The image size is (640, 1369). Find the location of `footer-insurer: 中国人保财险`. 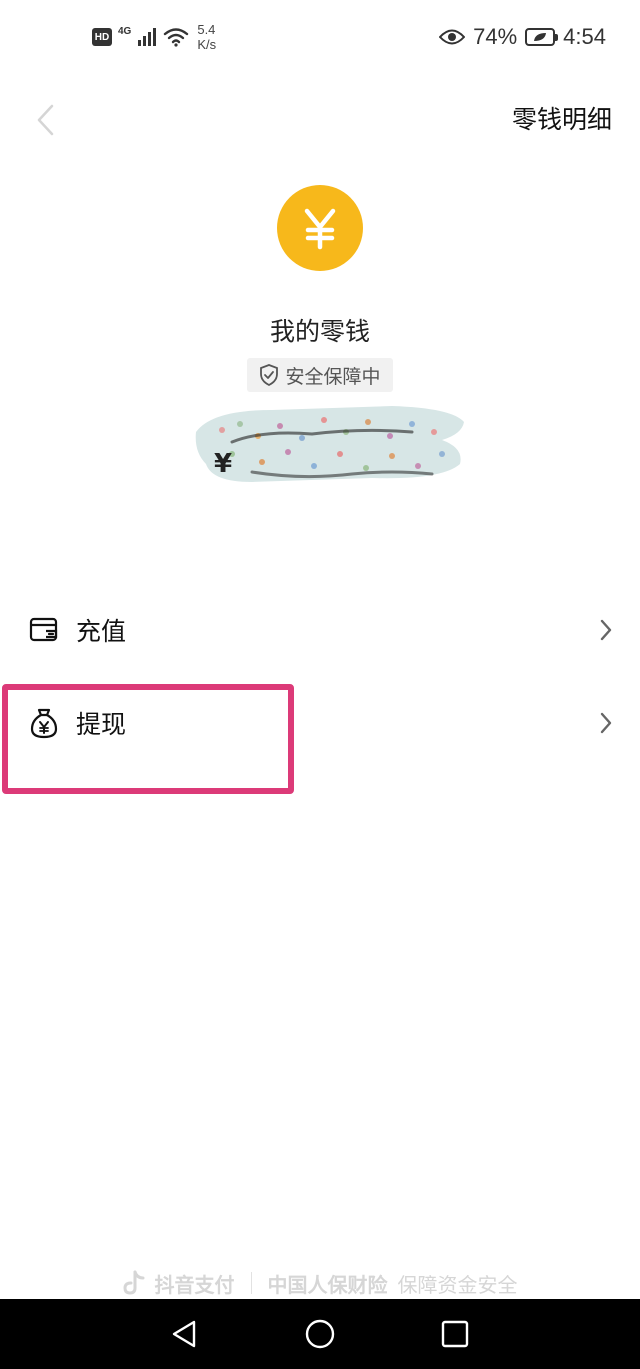

footer-insurer: 中国人保财险 is located at coordinates (327, 1284).